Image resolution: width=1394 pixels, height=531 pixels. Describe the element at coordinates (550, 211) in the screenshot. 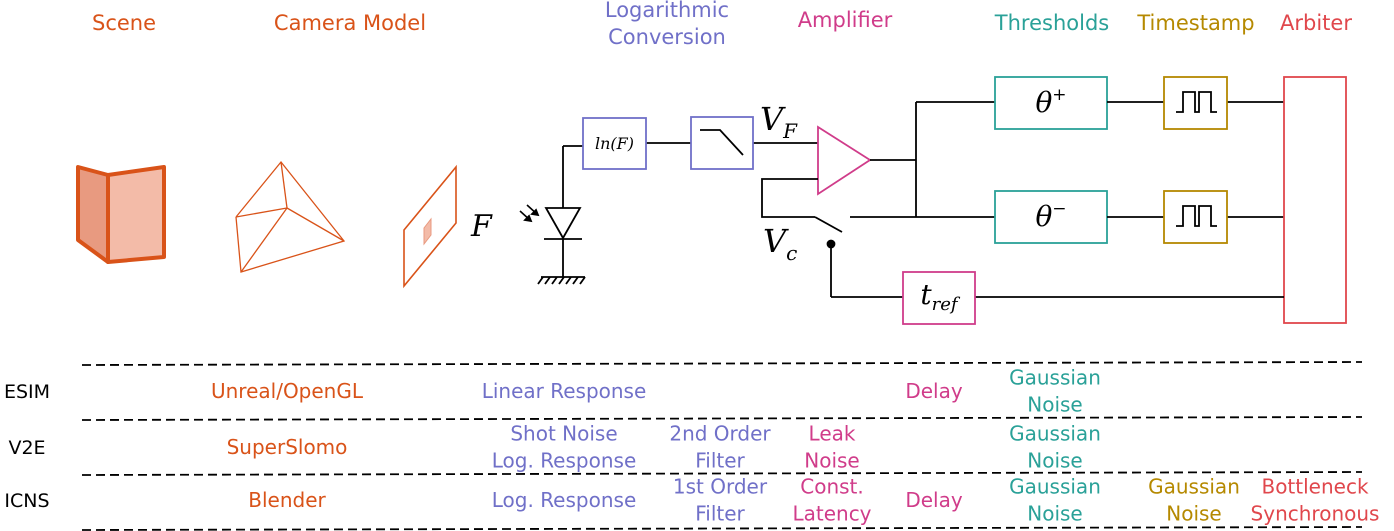

I see `photodiode-icon` at that location.